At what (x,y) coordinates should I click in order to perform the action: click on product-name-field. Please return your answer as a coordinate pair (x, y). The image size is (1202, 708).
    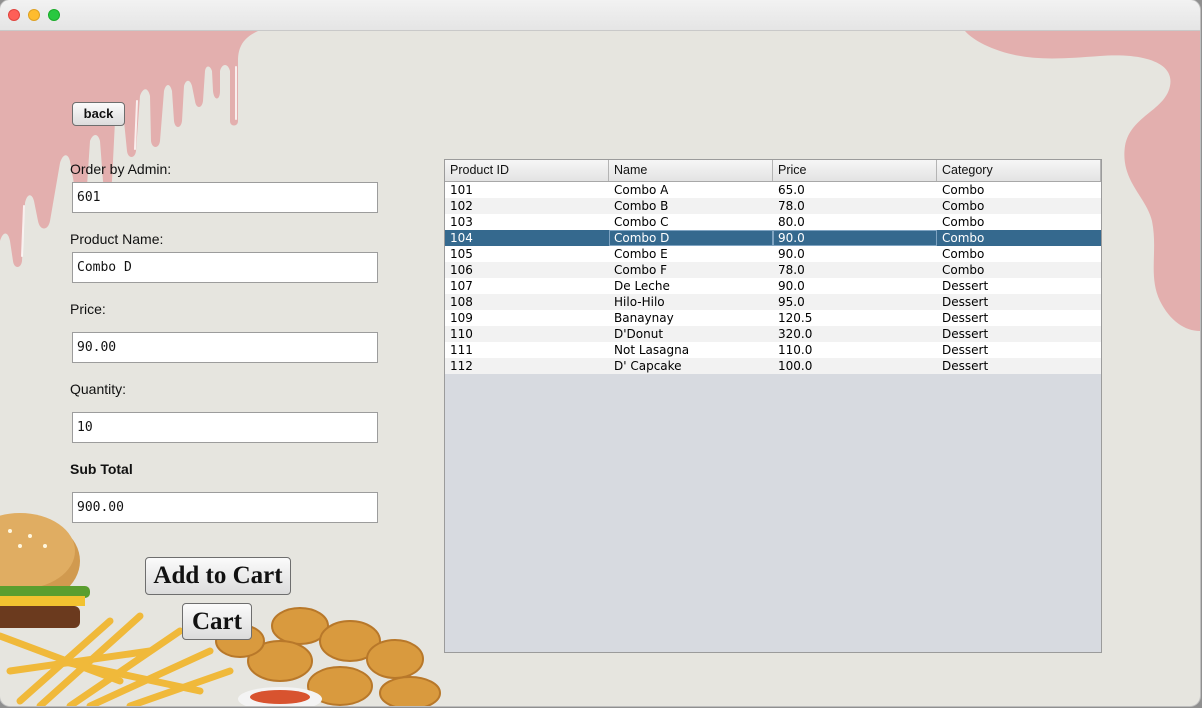
    Looking at the image, I should click on (225, 267).